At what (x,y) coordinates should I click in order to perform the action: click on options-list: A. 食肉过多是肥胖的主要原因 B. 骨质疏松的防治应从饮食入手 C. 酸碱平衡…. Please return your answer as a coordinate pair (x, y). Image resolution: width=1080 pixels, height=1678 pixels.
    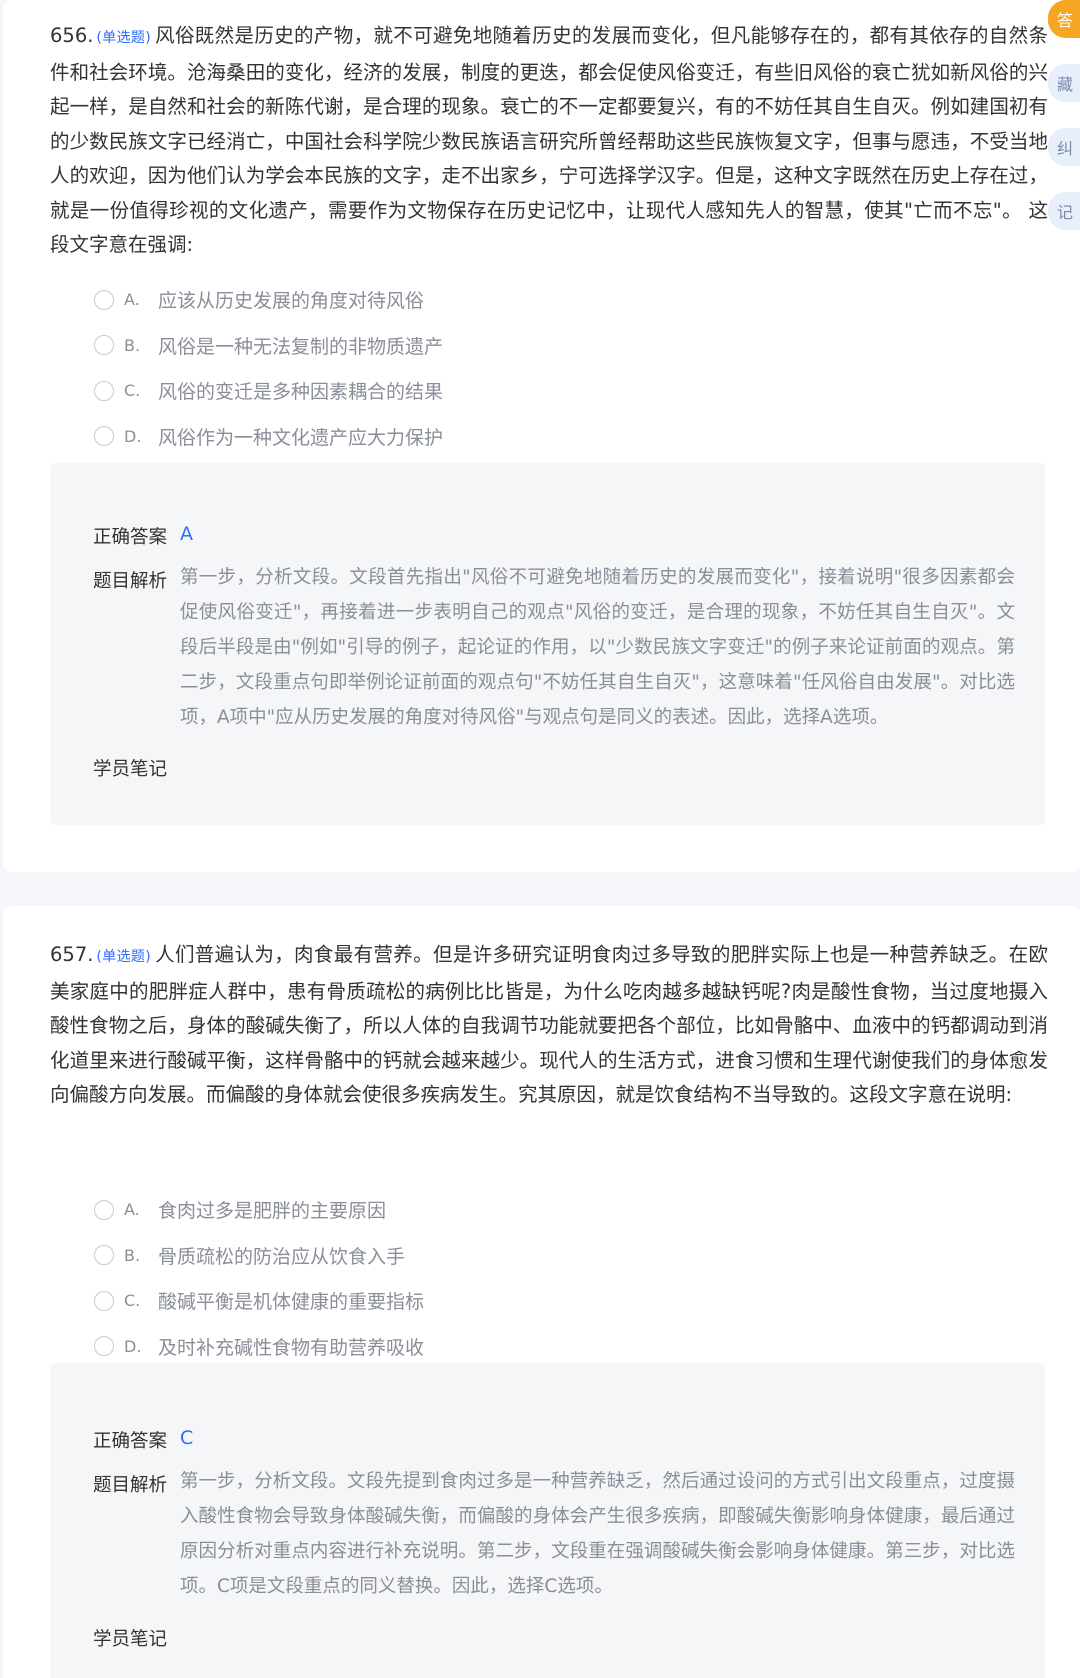
    Looking at the image, I should click on (259, 1278).